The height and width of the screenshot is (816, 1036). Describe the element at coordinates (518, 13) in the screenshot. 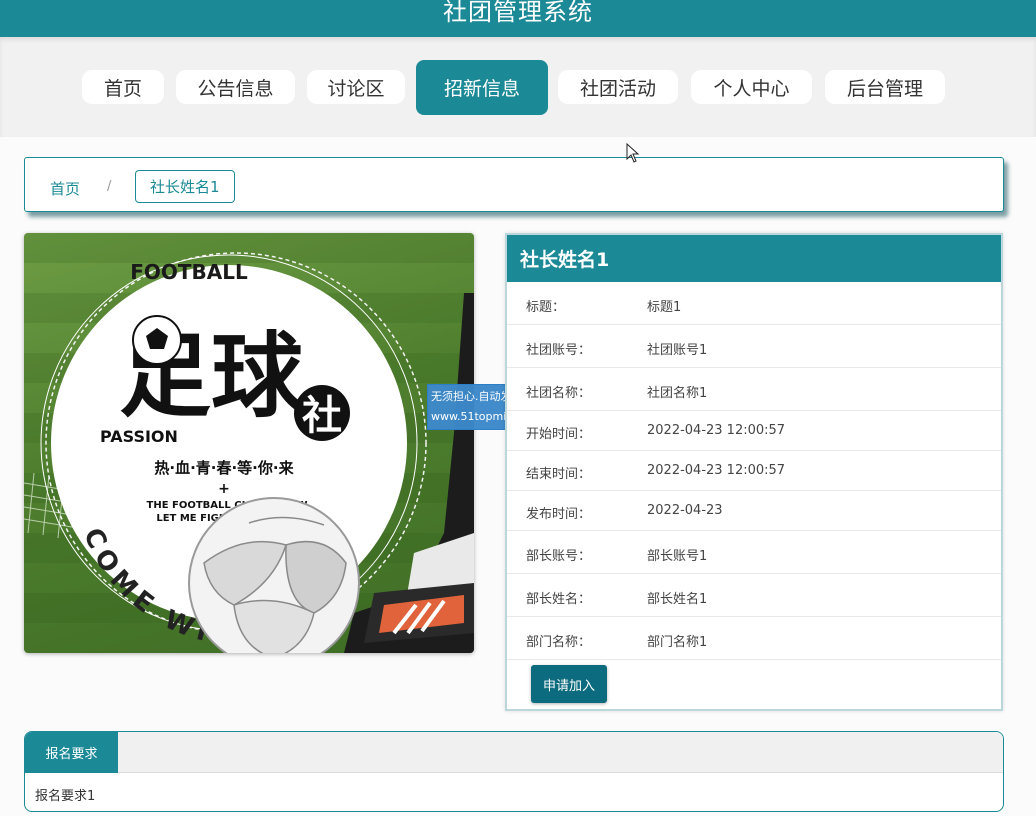

I see `app-title: 社团管理系统` at that location.